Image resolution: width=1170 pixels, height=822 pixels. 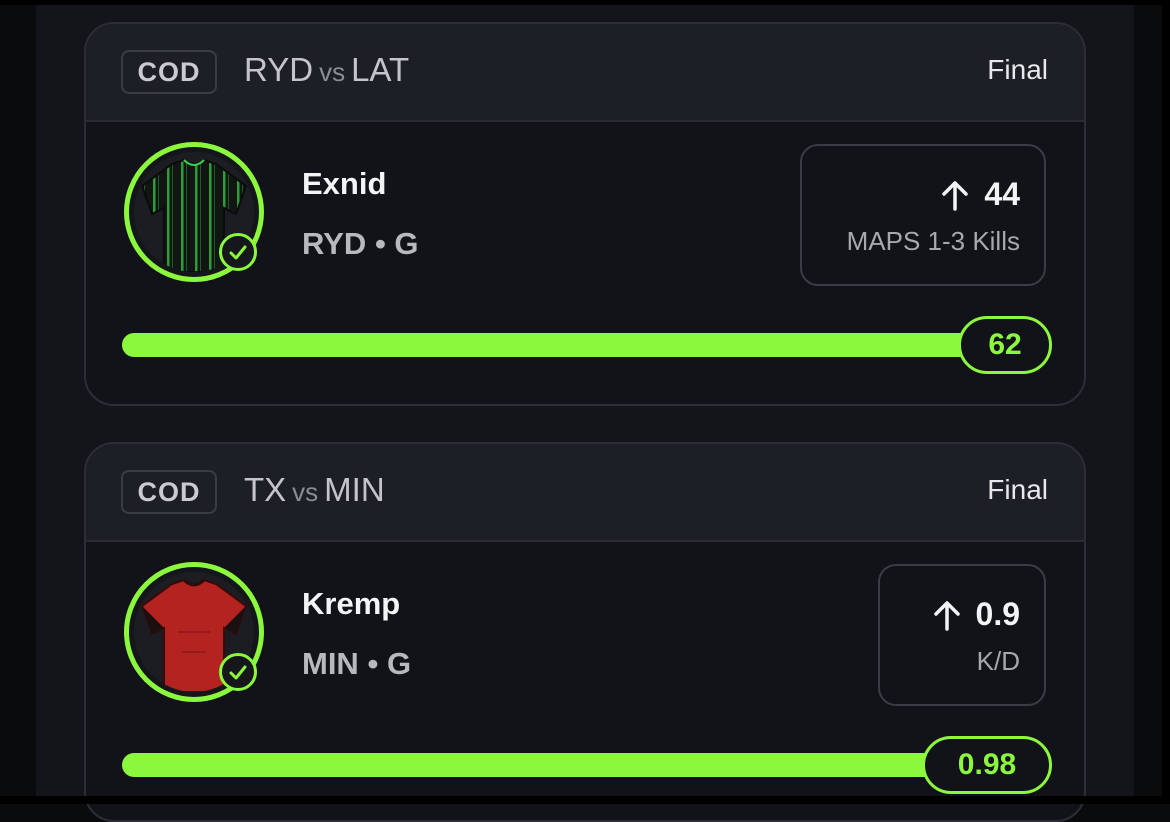 What do you see at coordinates (962, 635) in the screenshot?
I see `projection-box: 0.9 K/D` at bounding box center [962, 635].